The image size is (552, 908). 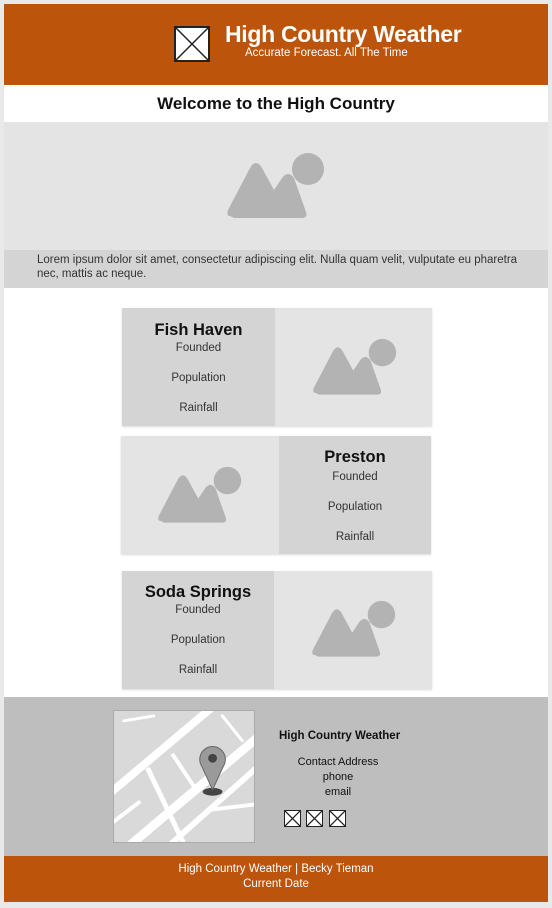 What do you see at coordinates (277, 367) in the screenshot?
I see `town-card-fish-haven: Fish Haven Founded Population Rainfall` at bounding box center [277, 367].